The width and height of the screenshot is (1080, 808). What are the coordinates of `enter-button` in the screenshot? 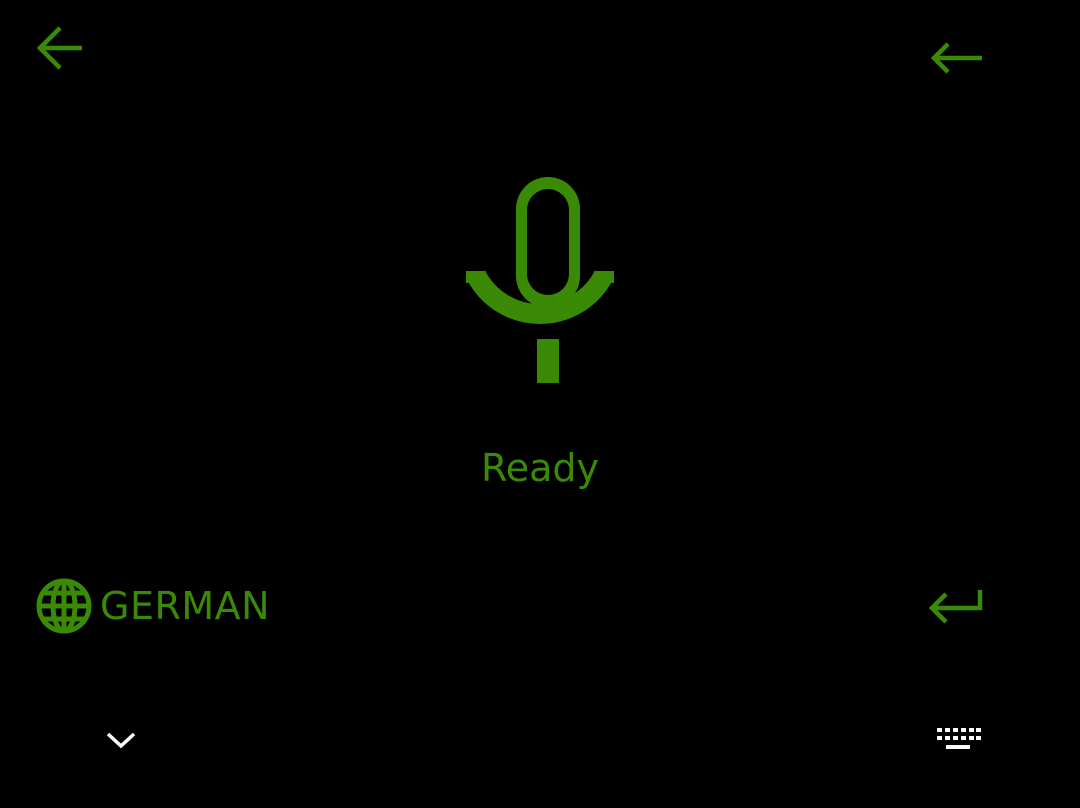 It's located at (955, 606).